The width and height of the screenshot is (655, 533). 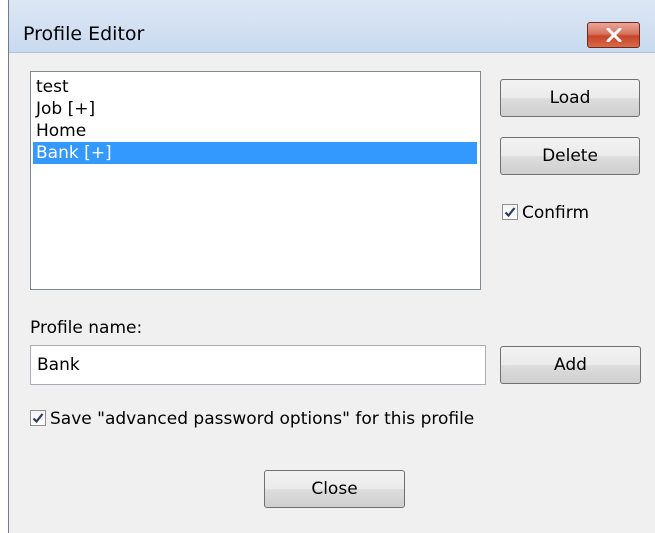 What do you see at coordinates (332, 26) in the screenshot?
I see `title-bar: Profile Editor` at bounding box center [332, 26].